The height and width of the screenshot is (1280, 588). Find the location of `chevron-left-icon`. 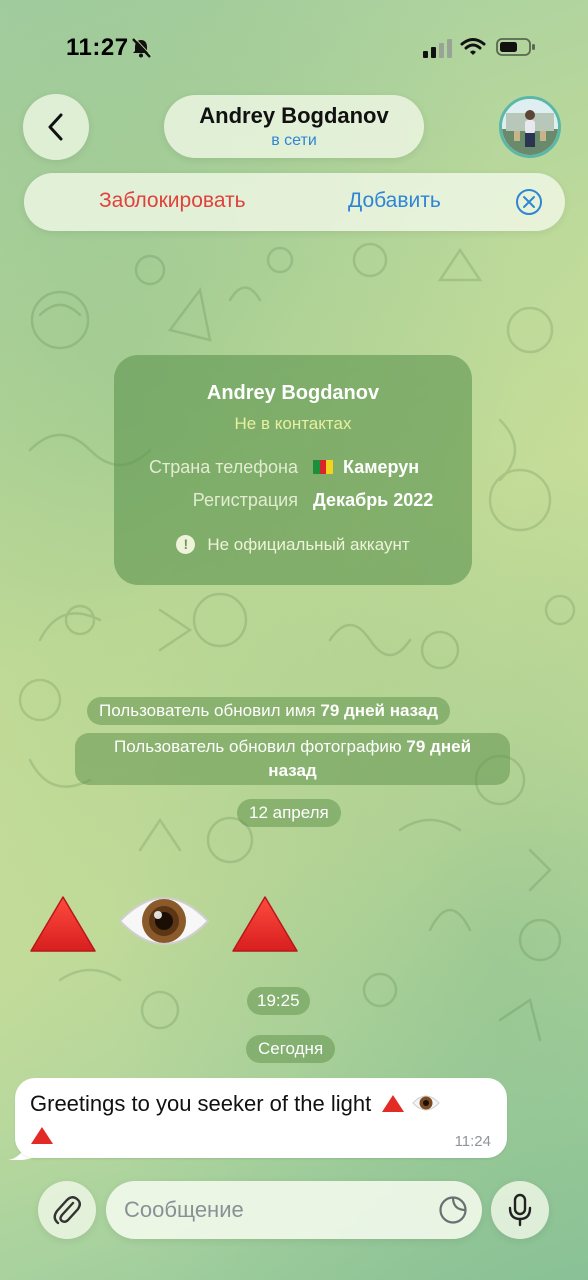

chevron-left-icon is located at coordinates (55, 127).